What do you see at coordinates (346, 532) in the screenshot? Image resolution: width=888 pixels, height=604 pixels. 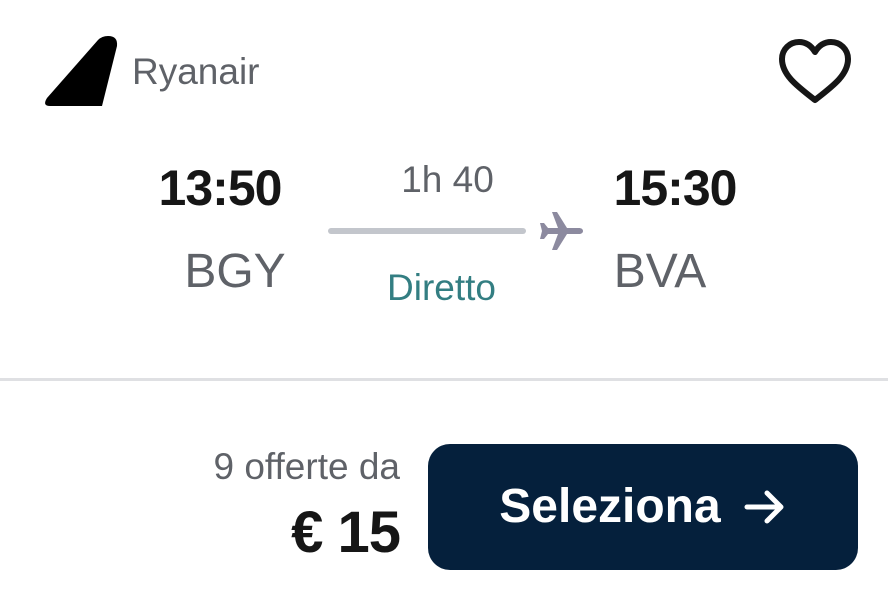 I see `price: € 15` at bounding box center [346, 532].